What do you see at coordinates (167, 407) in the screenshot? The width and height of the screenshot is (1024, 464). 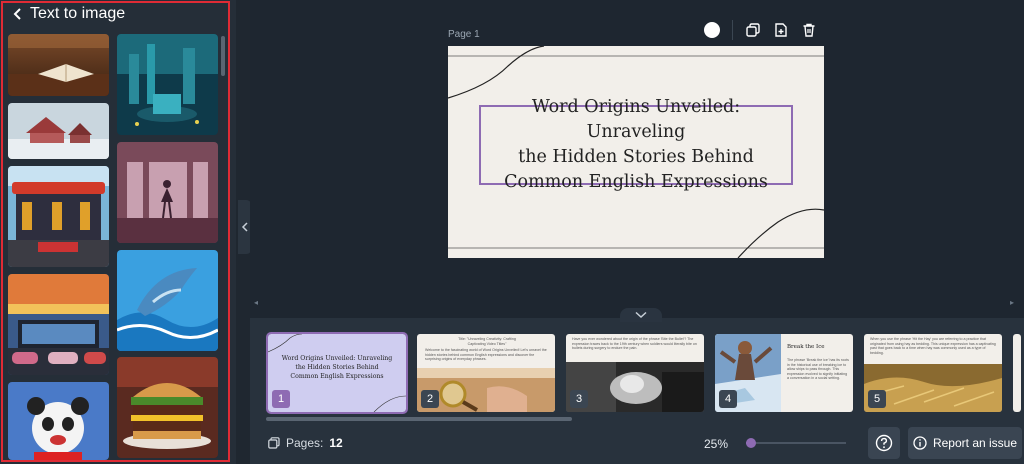 I see `burger-image` at bounding box center [167, 407].